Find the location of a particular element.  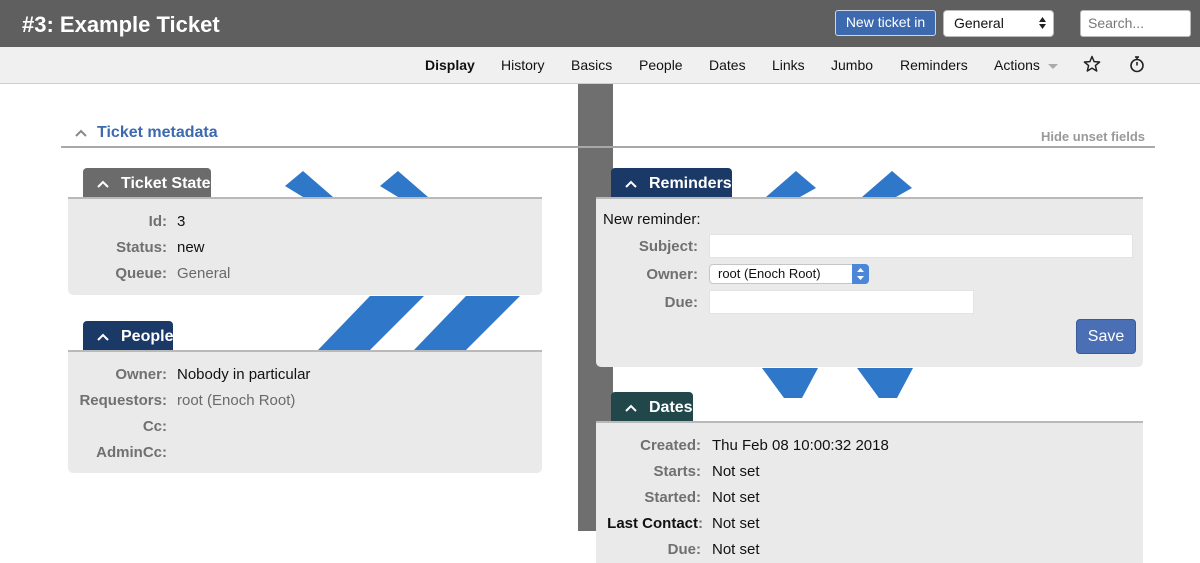

field-value: Nobody in particular is located at coordinates (244, 374).